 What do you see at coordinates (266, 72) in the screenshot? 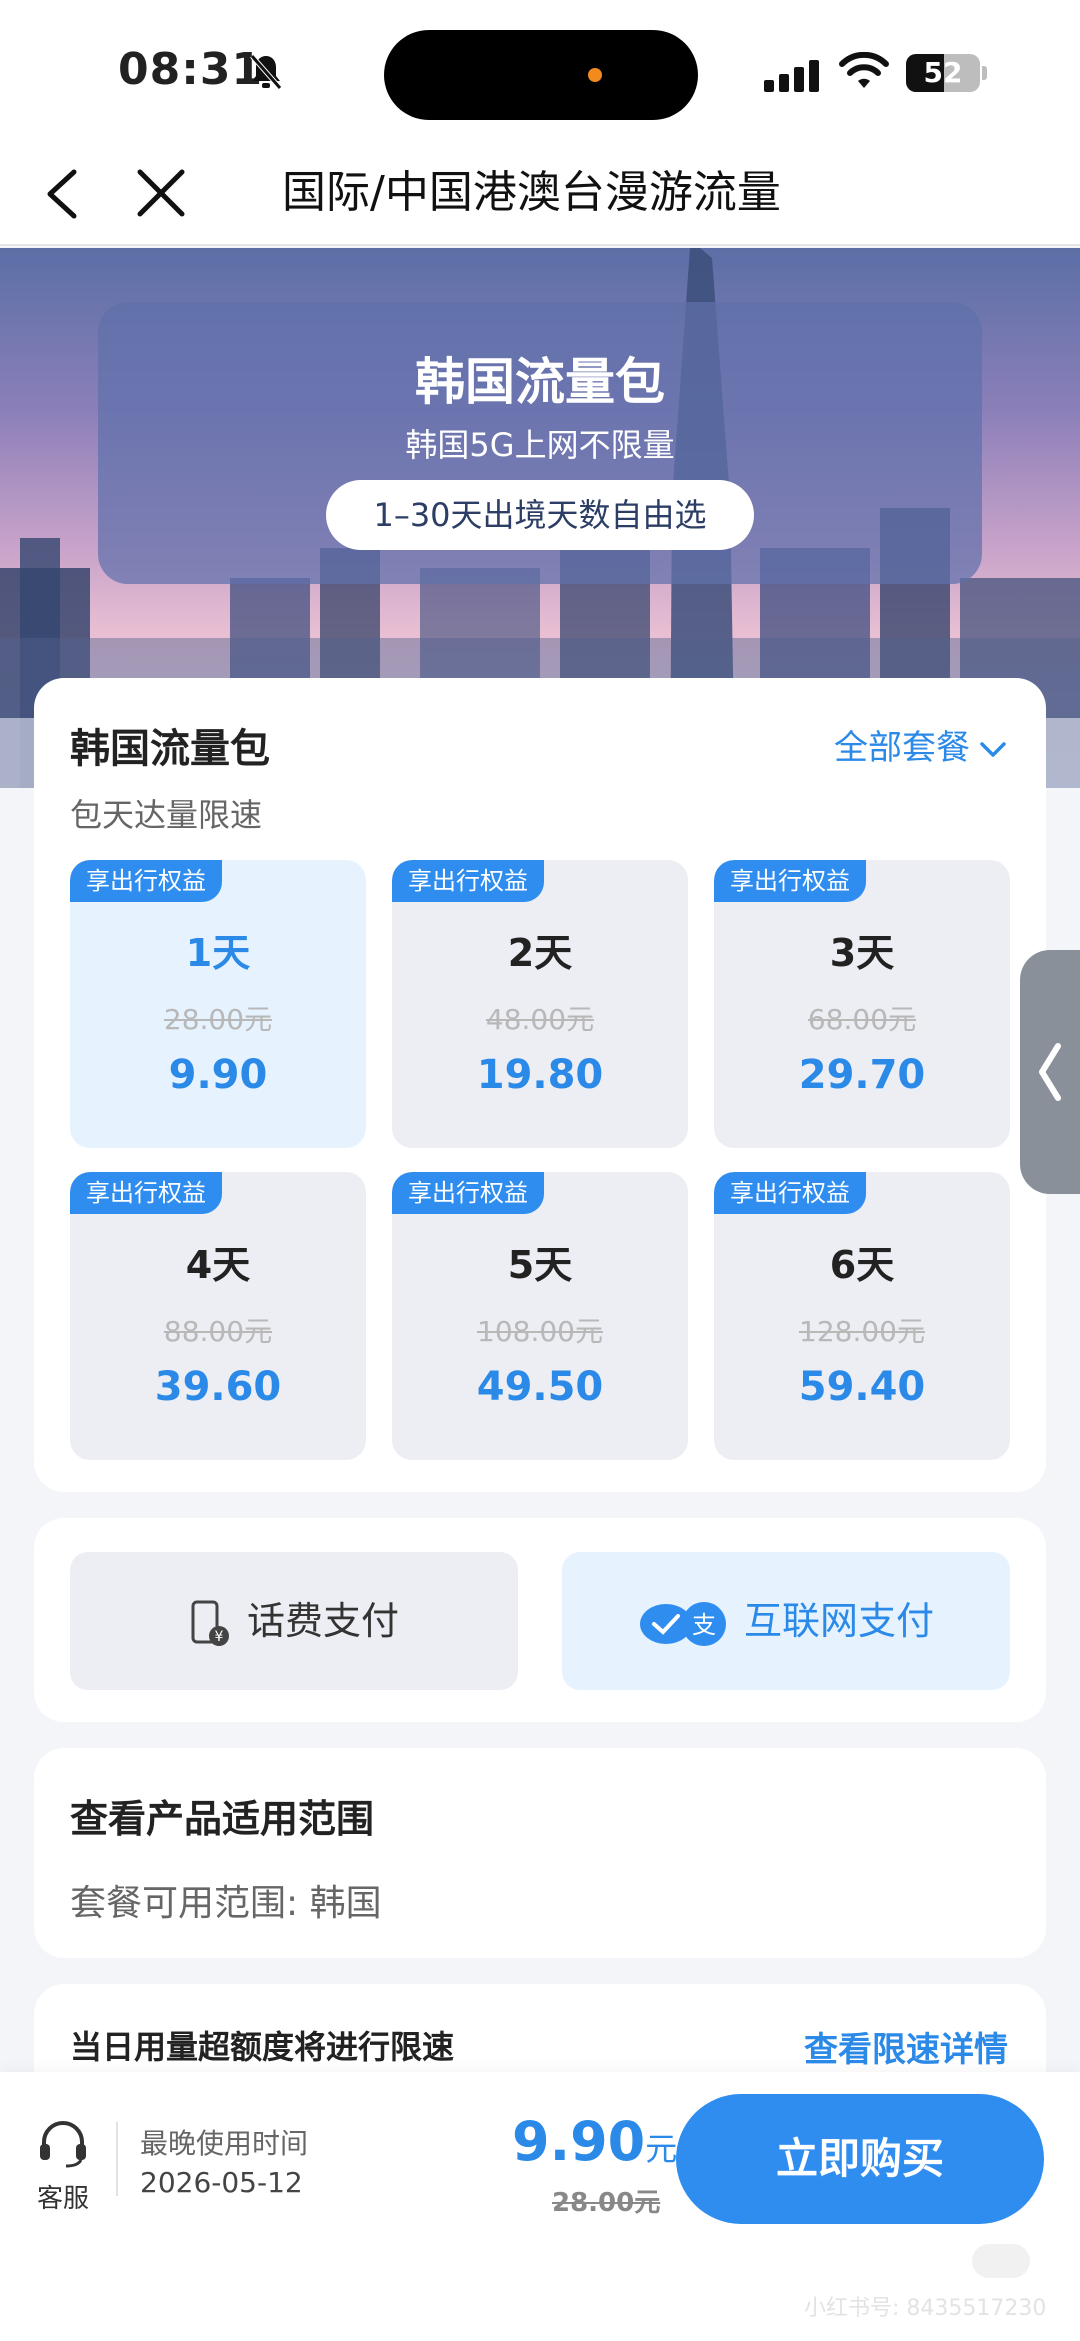
I see `bell-muted-icon` at bounding box center [266, 72].